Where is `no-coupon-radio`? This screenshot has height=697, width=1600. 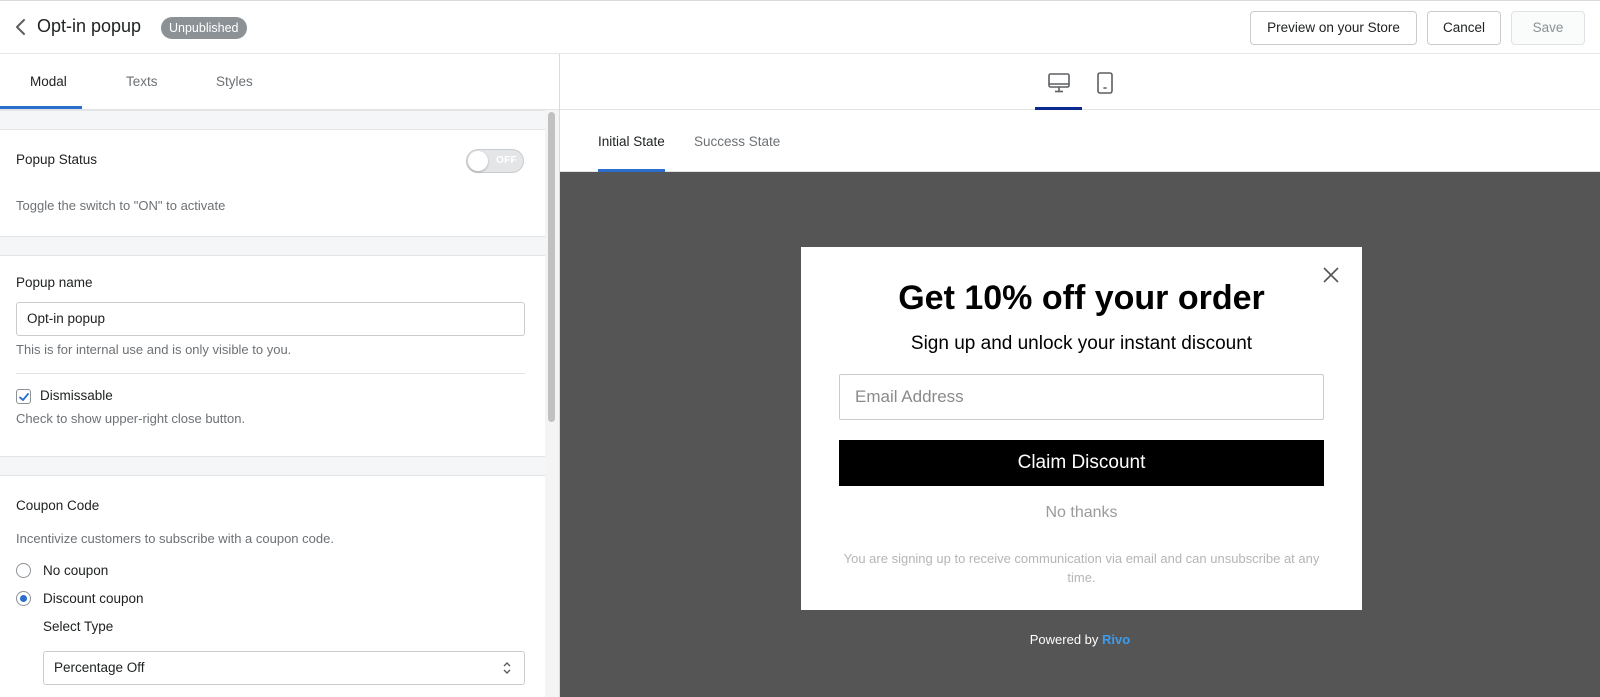
no-coupon-radio is located at coordinates (23, 570).